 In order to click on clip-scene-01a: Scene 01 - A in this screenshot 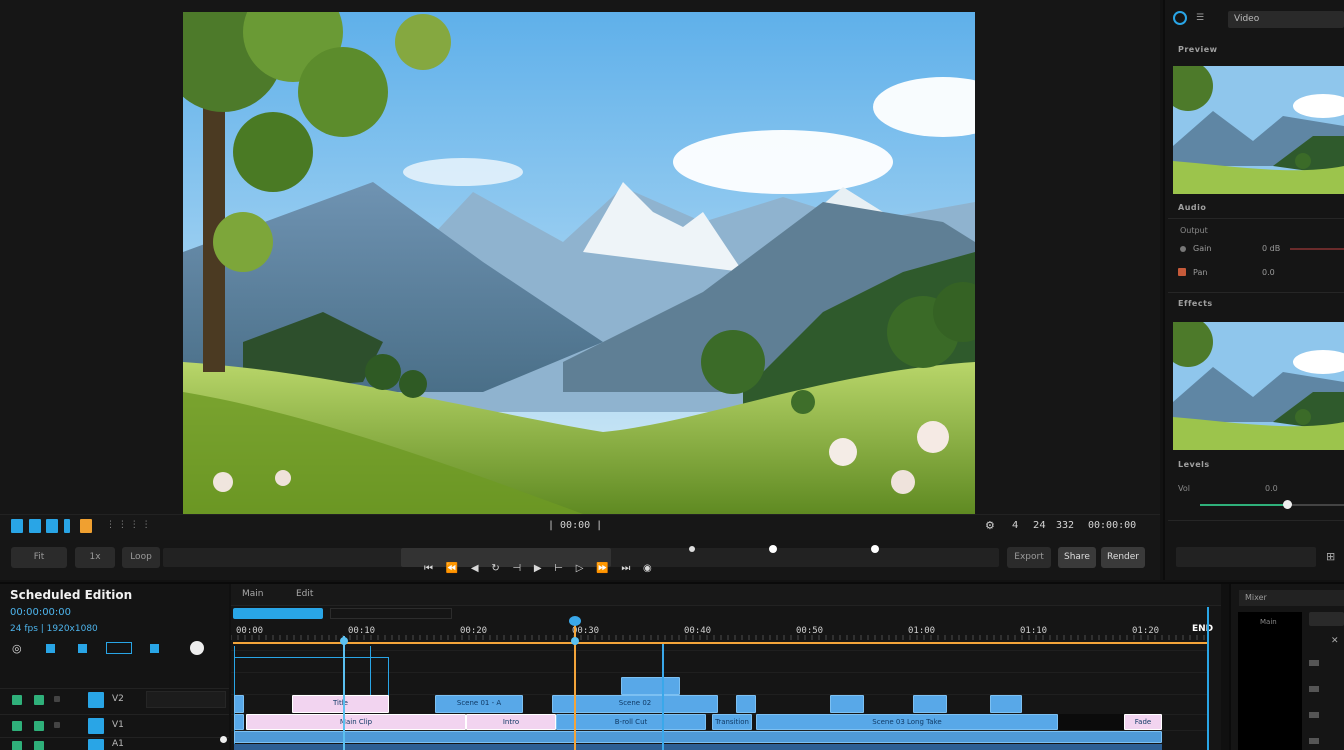, I will do `click(479, 704)`.